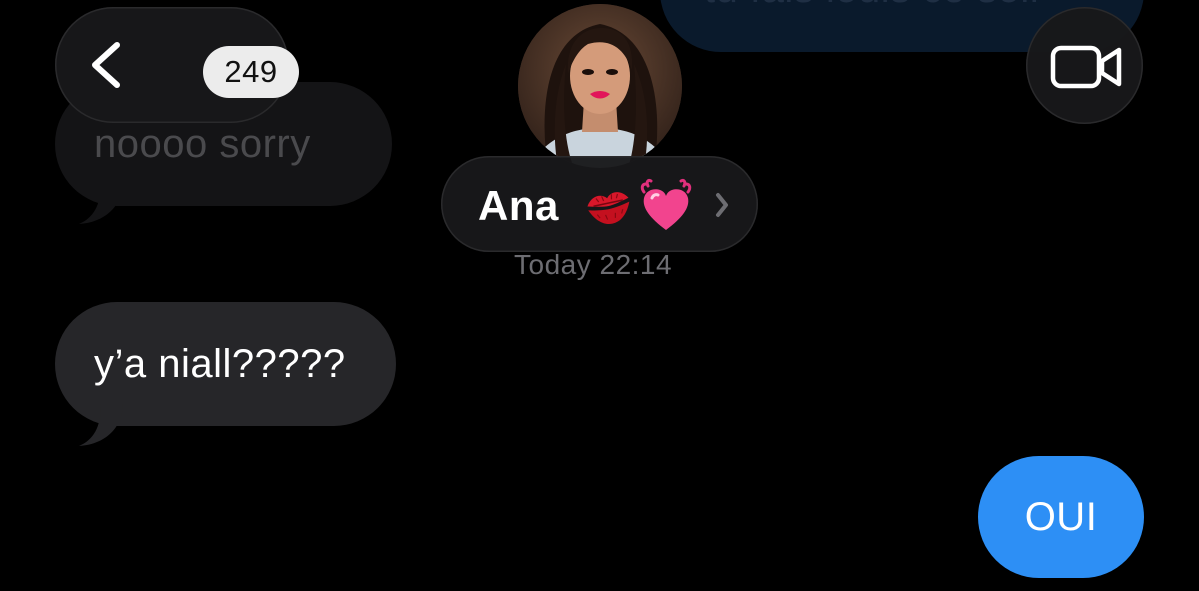 Image resolution: width=1199 pixels, height=591 pixels. Describe the element at coordinates (220, 363) in the screenshot. I see `message-text: y’a niall?????` at that location.